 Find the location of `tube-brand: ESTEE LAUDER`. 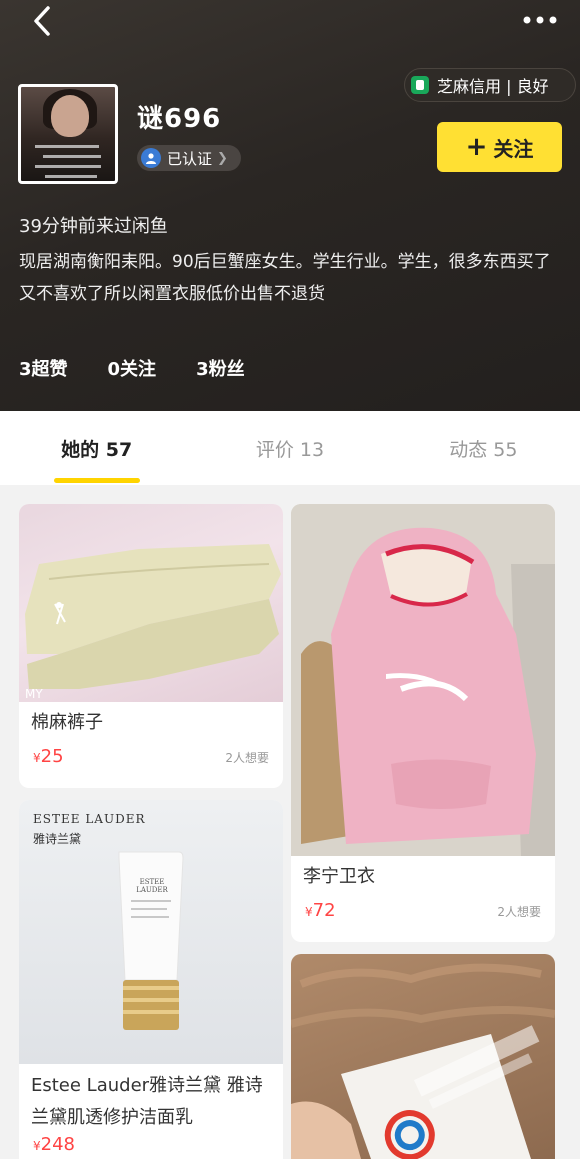

tube-brand: ESTEE LAUDER is located at coordinates (152, 886).